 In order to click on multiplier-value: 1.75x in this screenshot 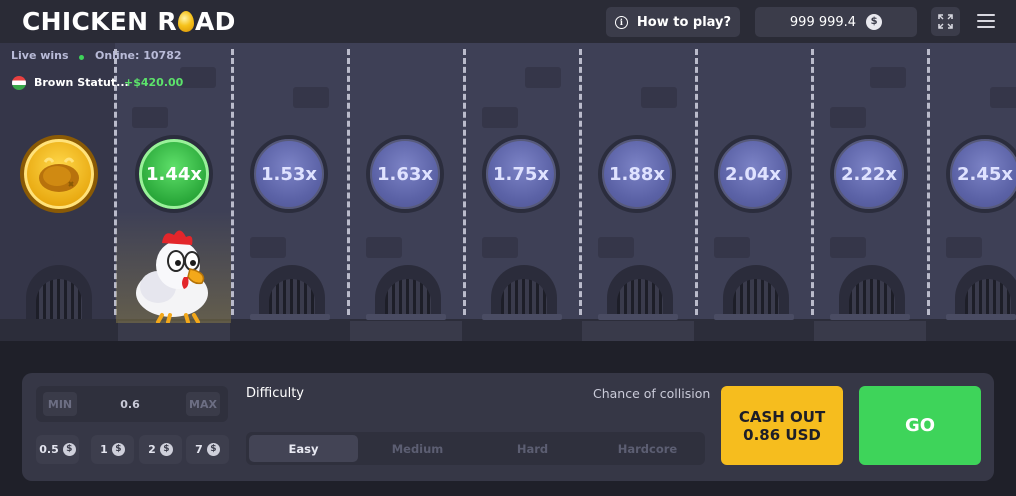, I will do `click(521, 174)`.